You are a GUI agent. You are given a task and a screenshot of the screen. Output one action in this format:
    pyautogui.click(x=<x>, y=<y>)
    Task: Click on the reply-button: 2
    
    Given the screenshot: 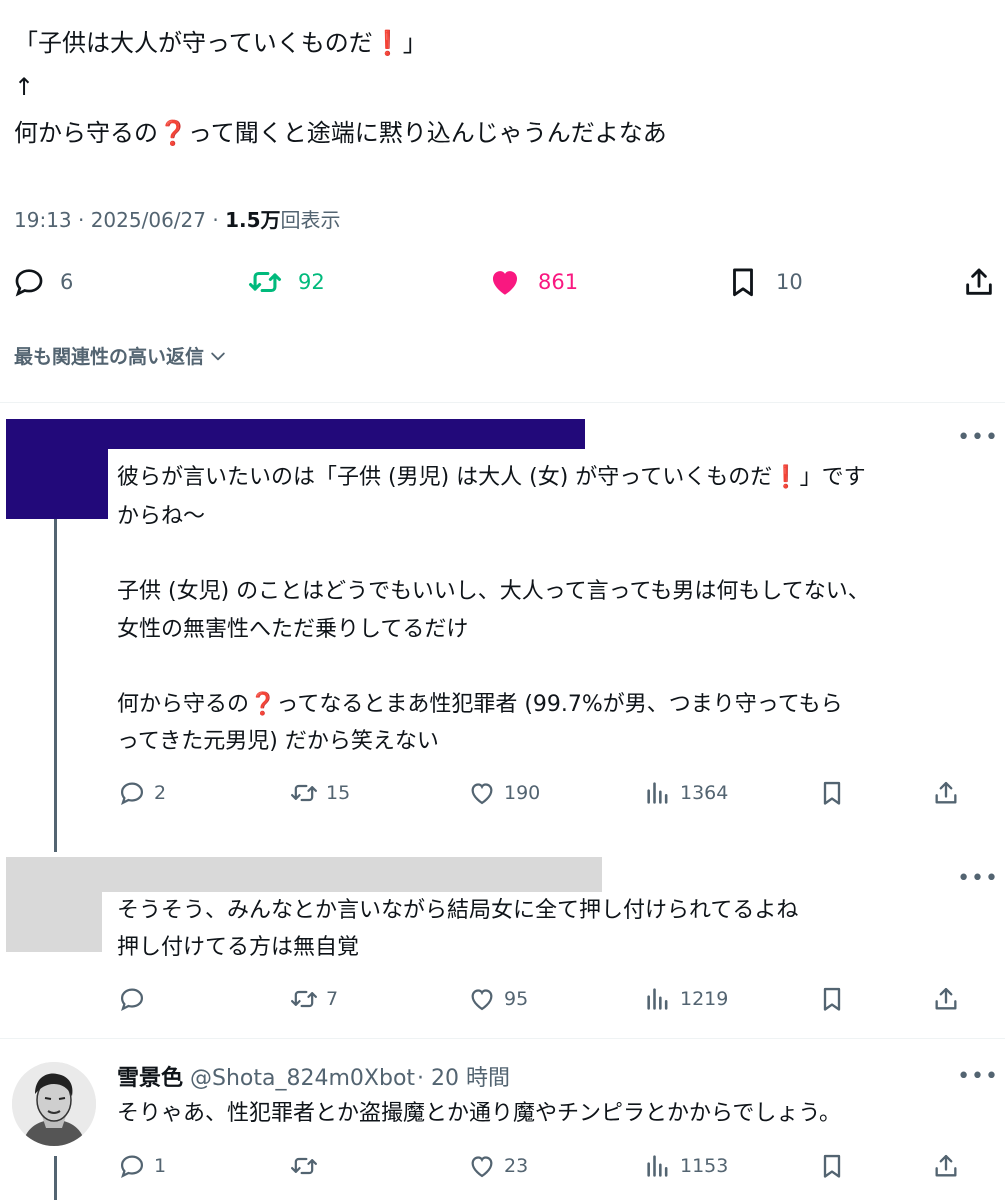 What is the action you would take?
    pyautogui.click(x=142, y=793)
    